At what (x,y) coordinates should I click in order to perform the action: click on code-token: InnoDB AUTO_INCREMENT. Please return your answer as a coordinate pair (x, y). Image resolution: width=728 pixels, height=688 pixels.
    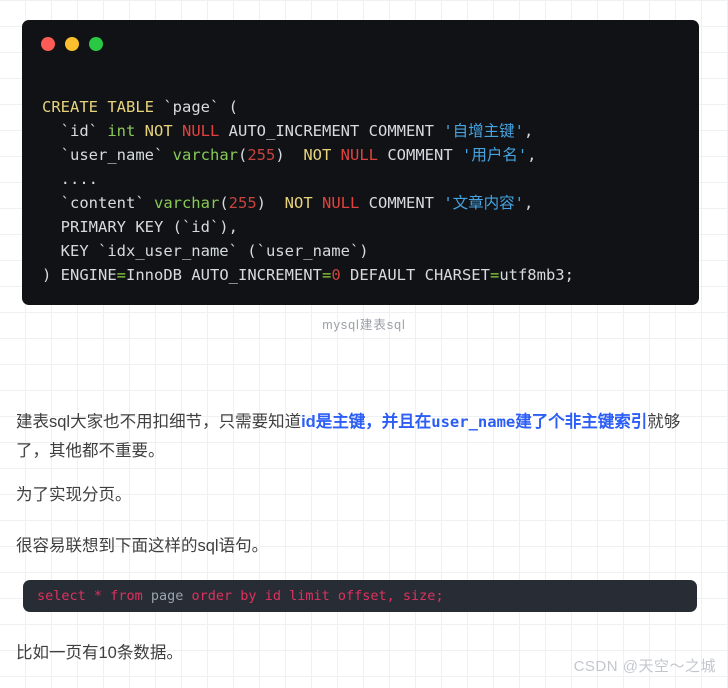
    Looking at the image, I should click on (224, 275).